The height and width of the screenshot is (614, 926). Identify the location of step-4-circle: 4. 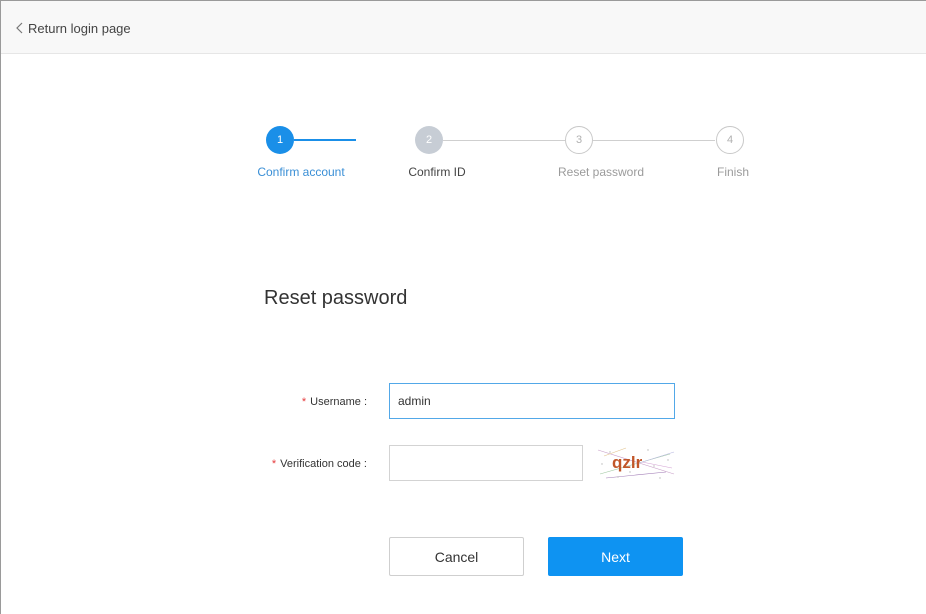
(730, 140).